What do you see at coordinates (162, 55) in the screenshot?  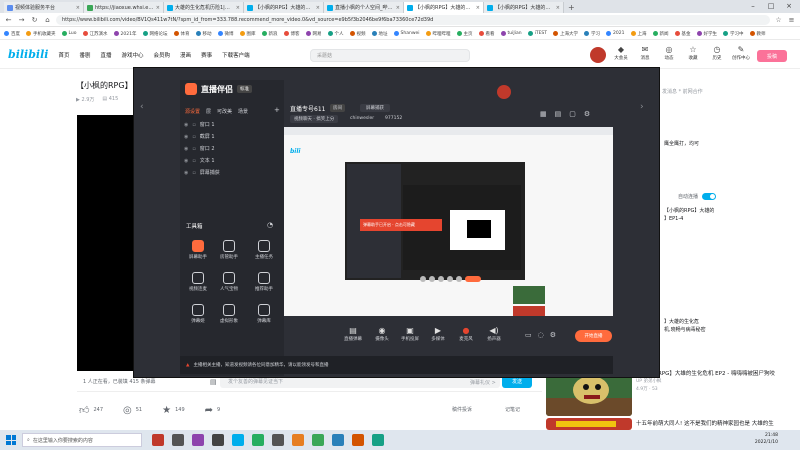 I see `nav-mall: 会员购` at bounding box center [162, 55].